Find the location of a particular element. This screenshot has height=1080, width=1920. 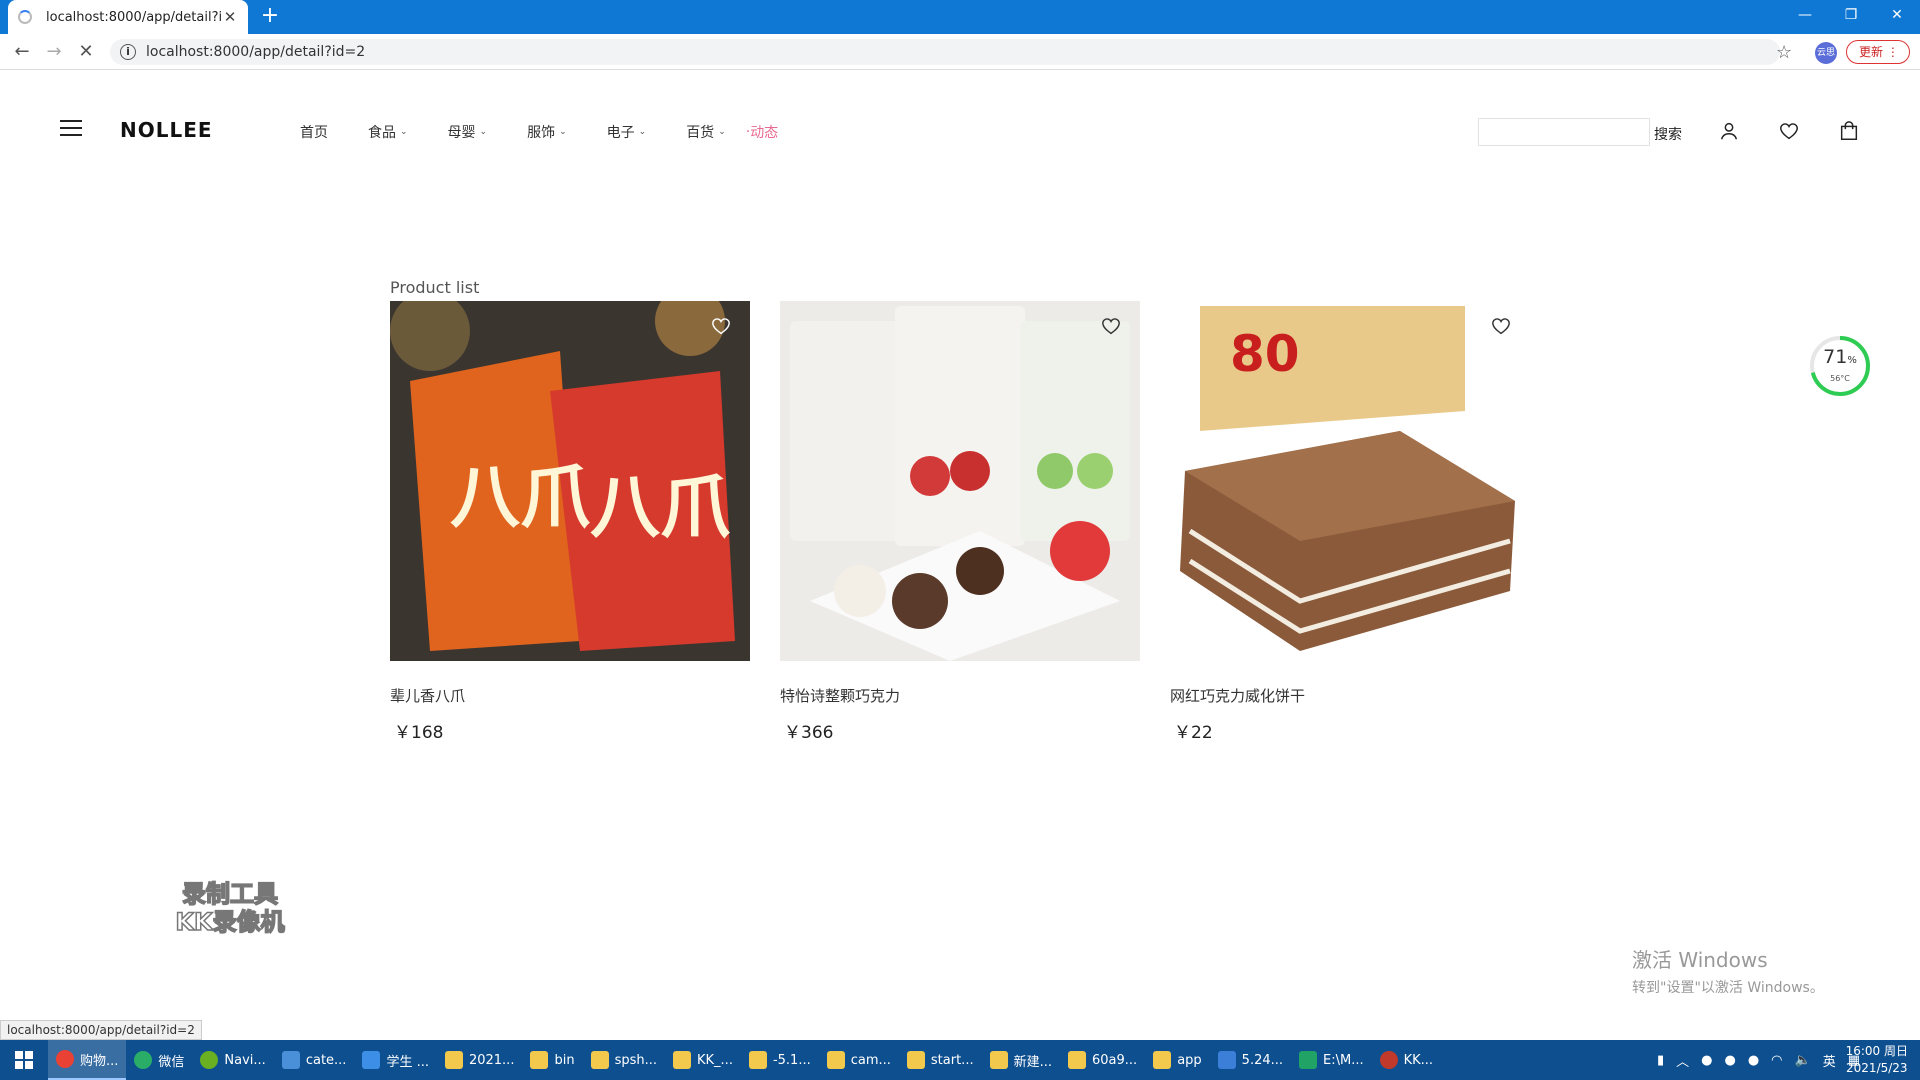

product-image: 80 is located at coordinates (1350, 481).